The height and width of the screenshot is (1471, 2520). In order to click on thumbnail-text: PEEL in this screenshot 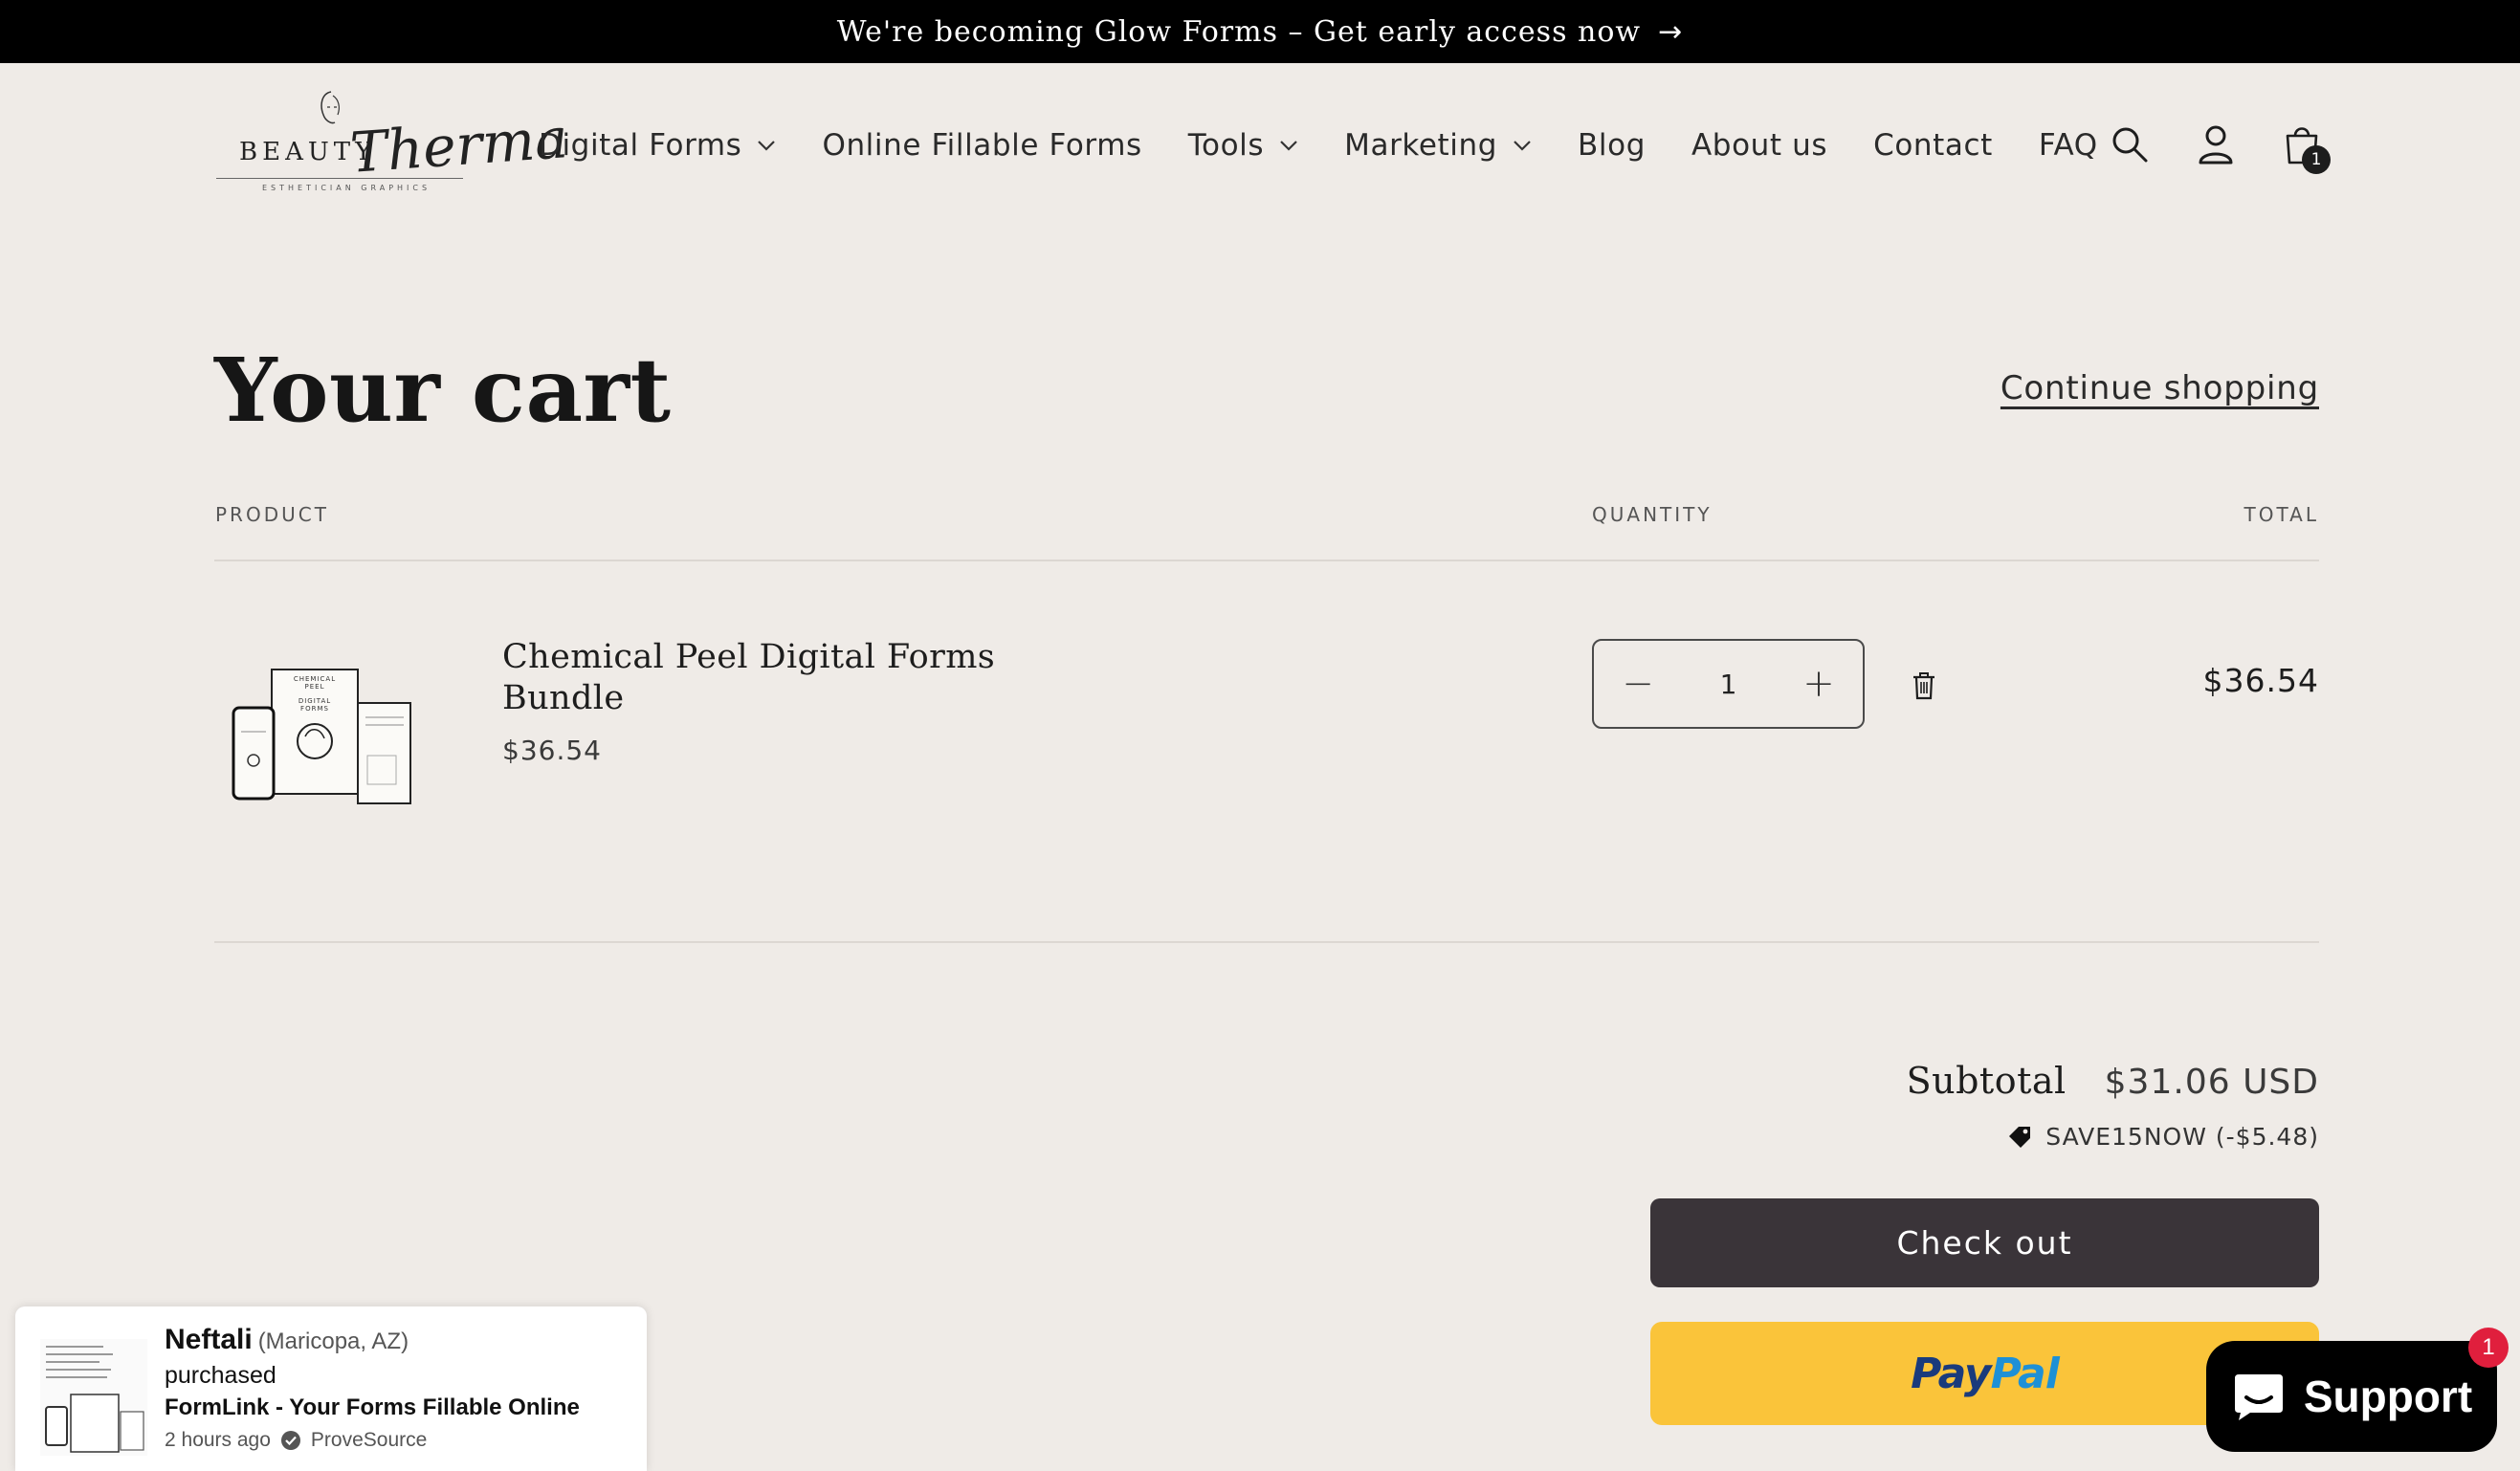, I will do `click(315, 687)`.